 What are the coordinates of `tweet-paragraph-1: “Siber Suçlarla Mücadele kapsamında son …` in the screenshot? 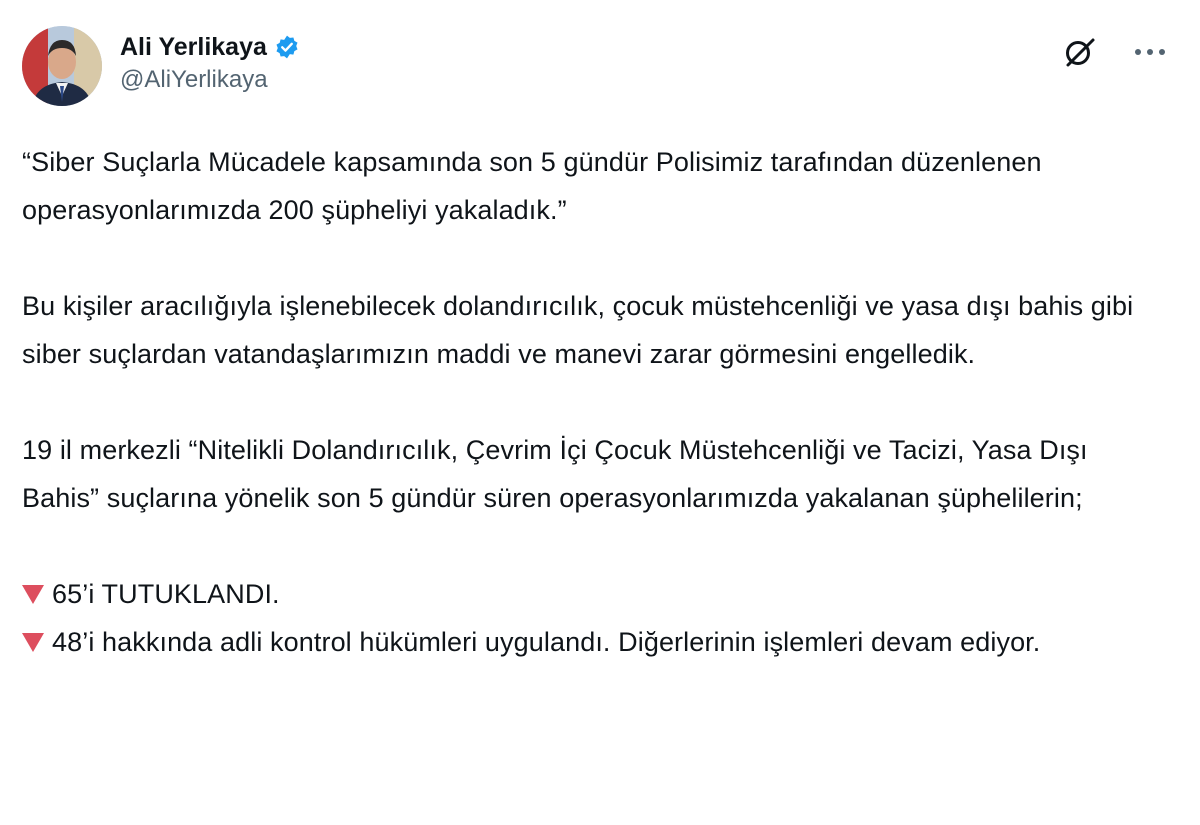 It's located at (536, 186).